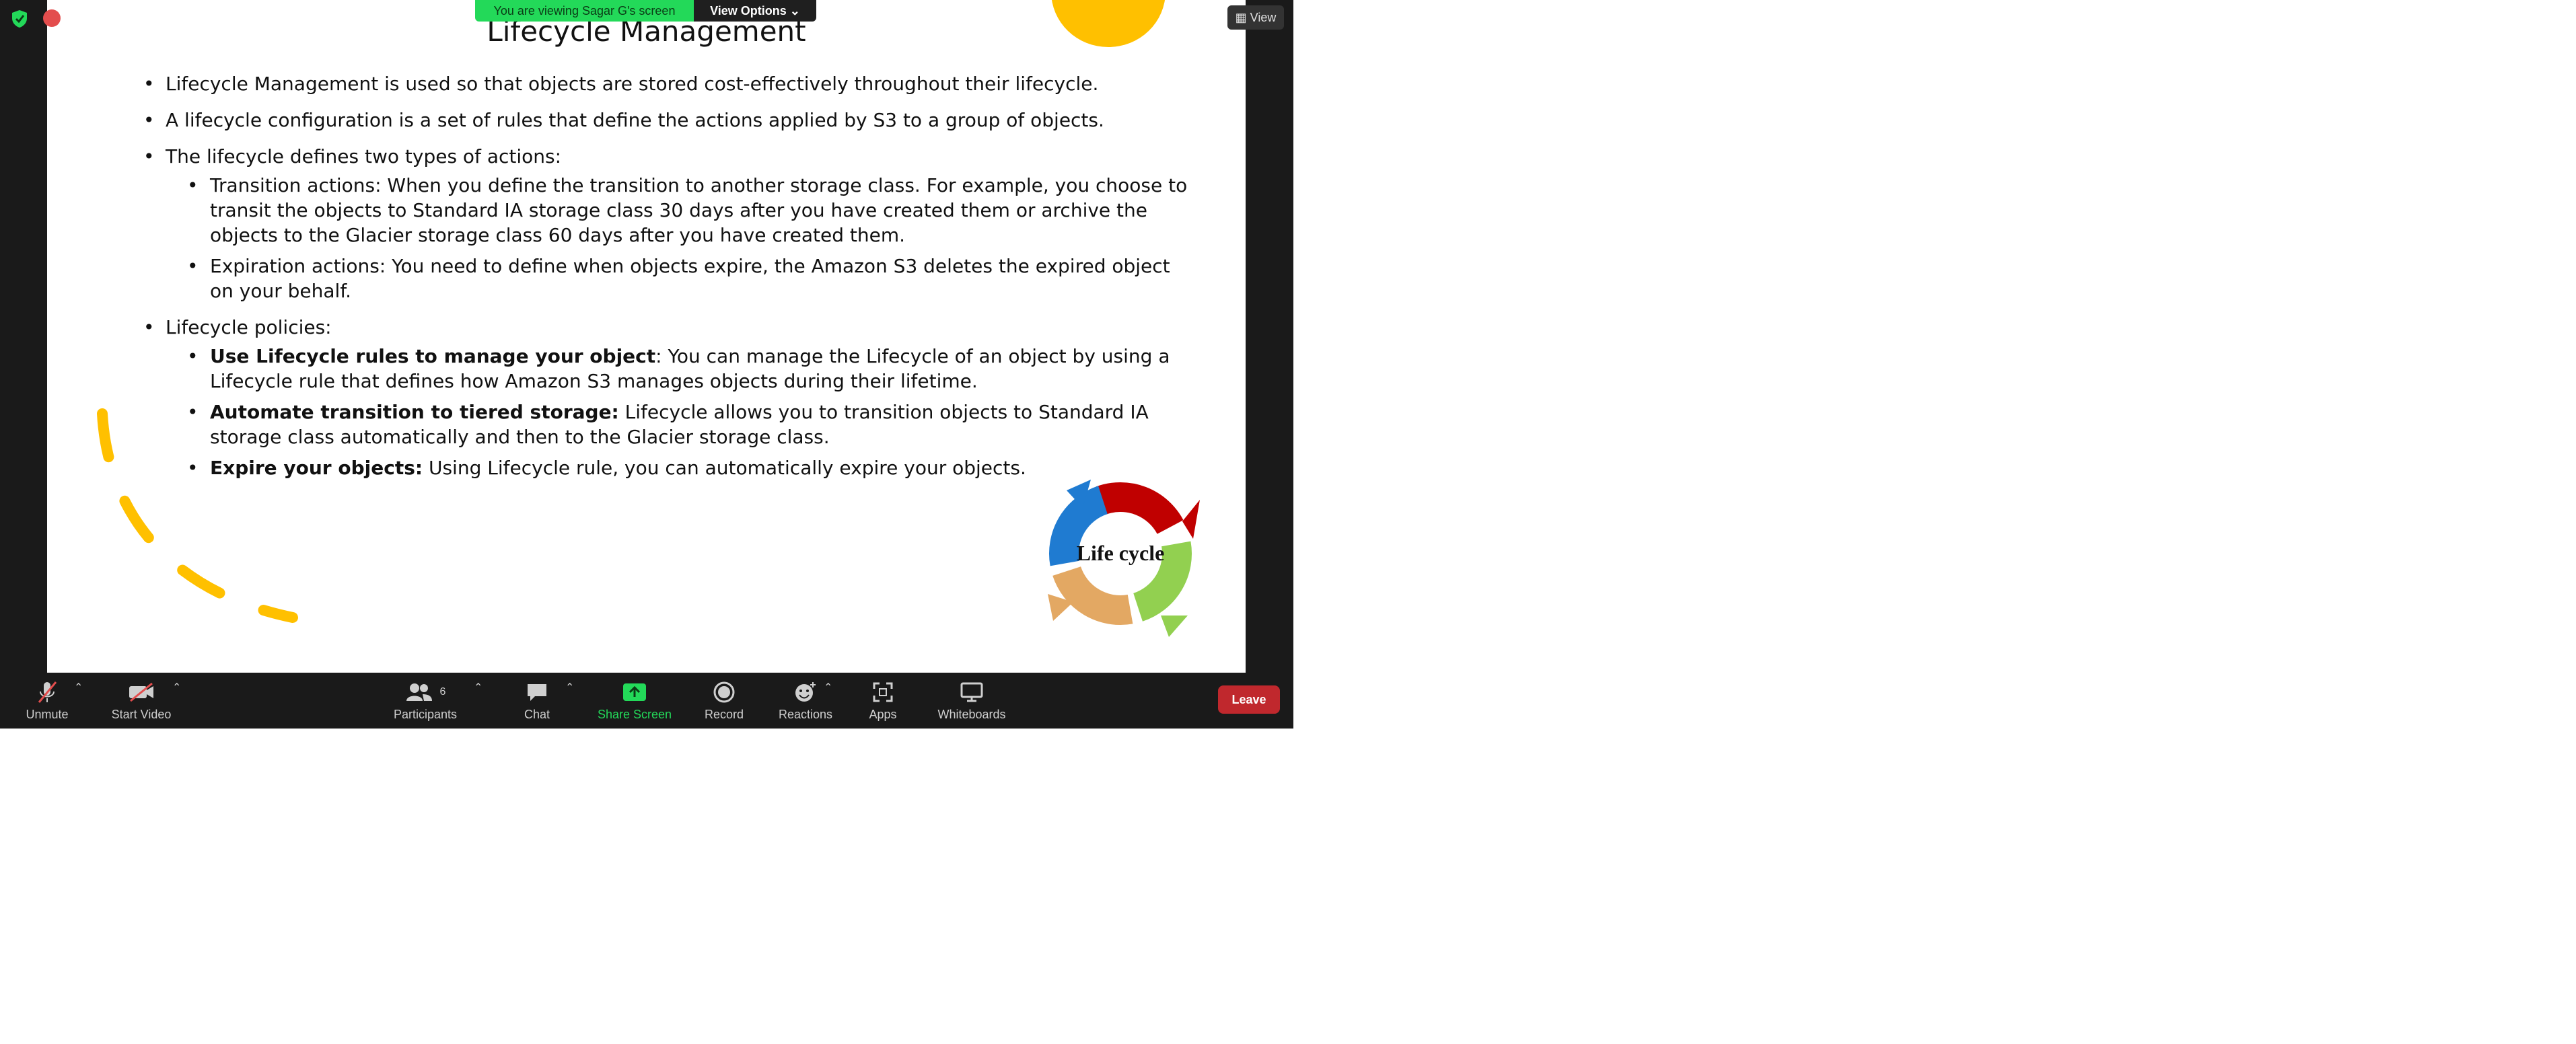 This screenshot has width=2576, height=1044. Describe the element at coordinates (425, 715) in the screenshot. I see `participants-label: Participants` at that location.